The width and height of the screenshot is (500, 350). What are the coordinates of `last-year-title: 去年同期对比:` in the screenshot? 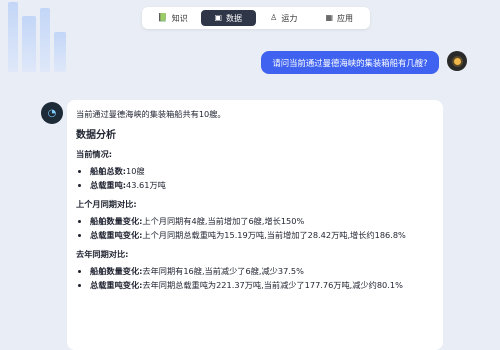 It's located at (102, 254).